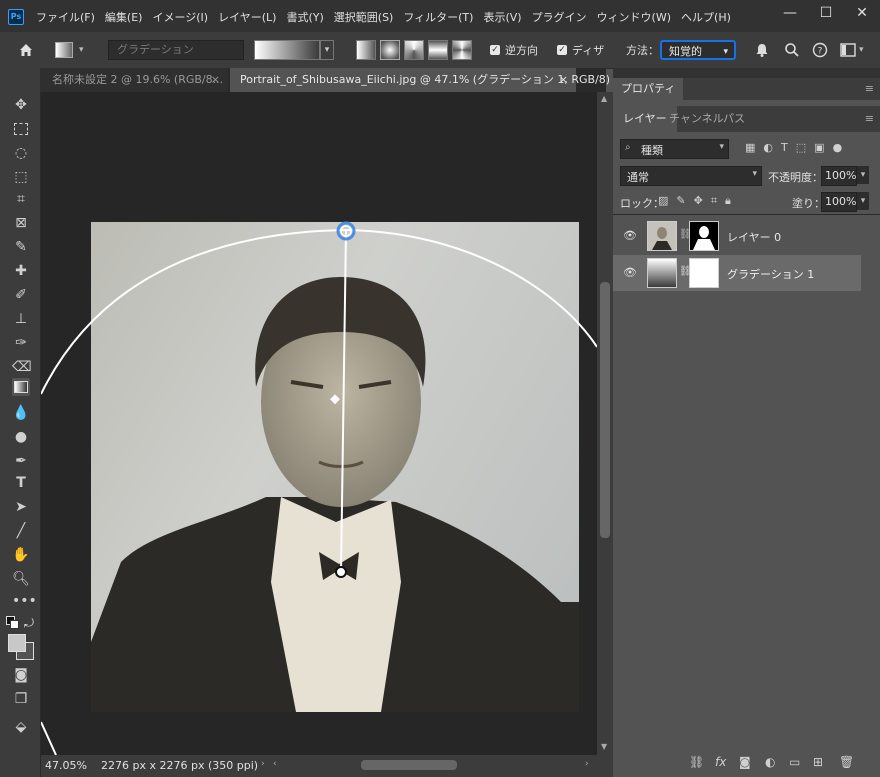  What do you see at coordinates (770, 762) in the screenshot?
I see `adjustment-layer-icon: ◐` at bounding box center [770, 762].